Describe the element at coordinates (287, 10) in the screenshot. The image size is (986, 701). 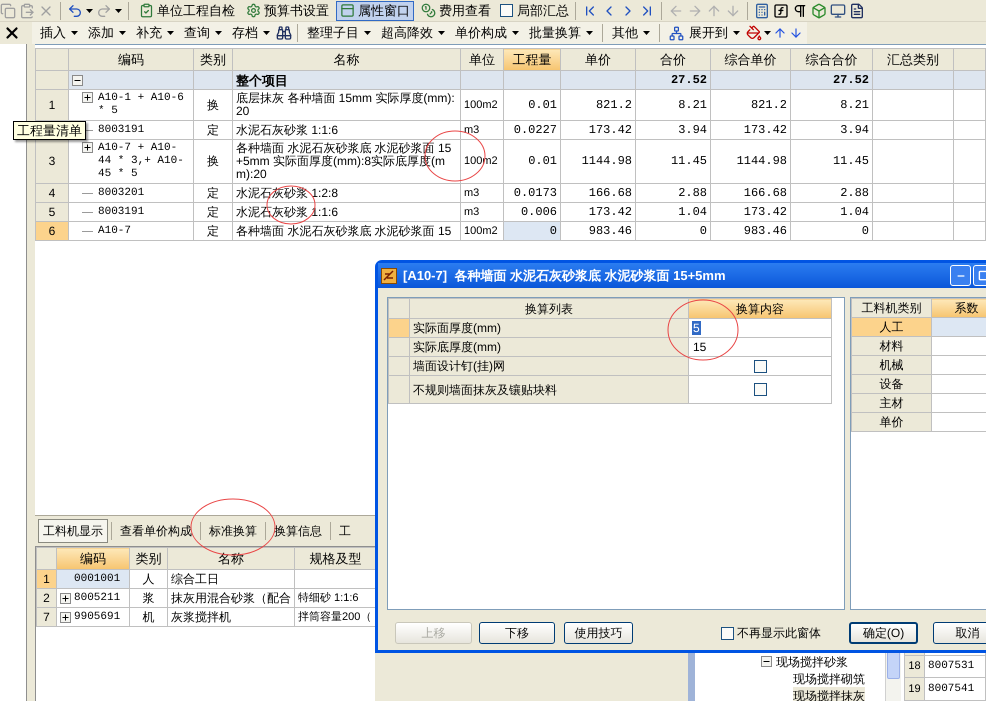
I see `toolbar-button: 预算书设置` at that location.